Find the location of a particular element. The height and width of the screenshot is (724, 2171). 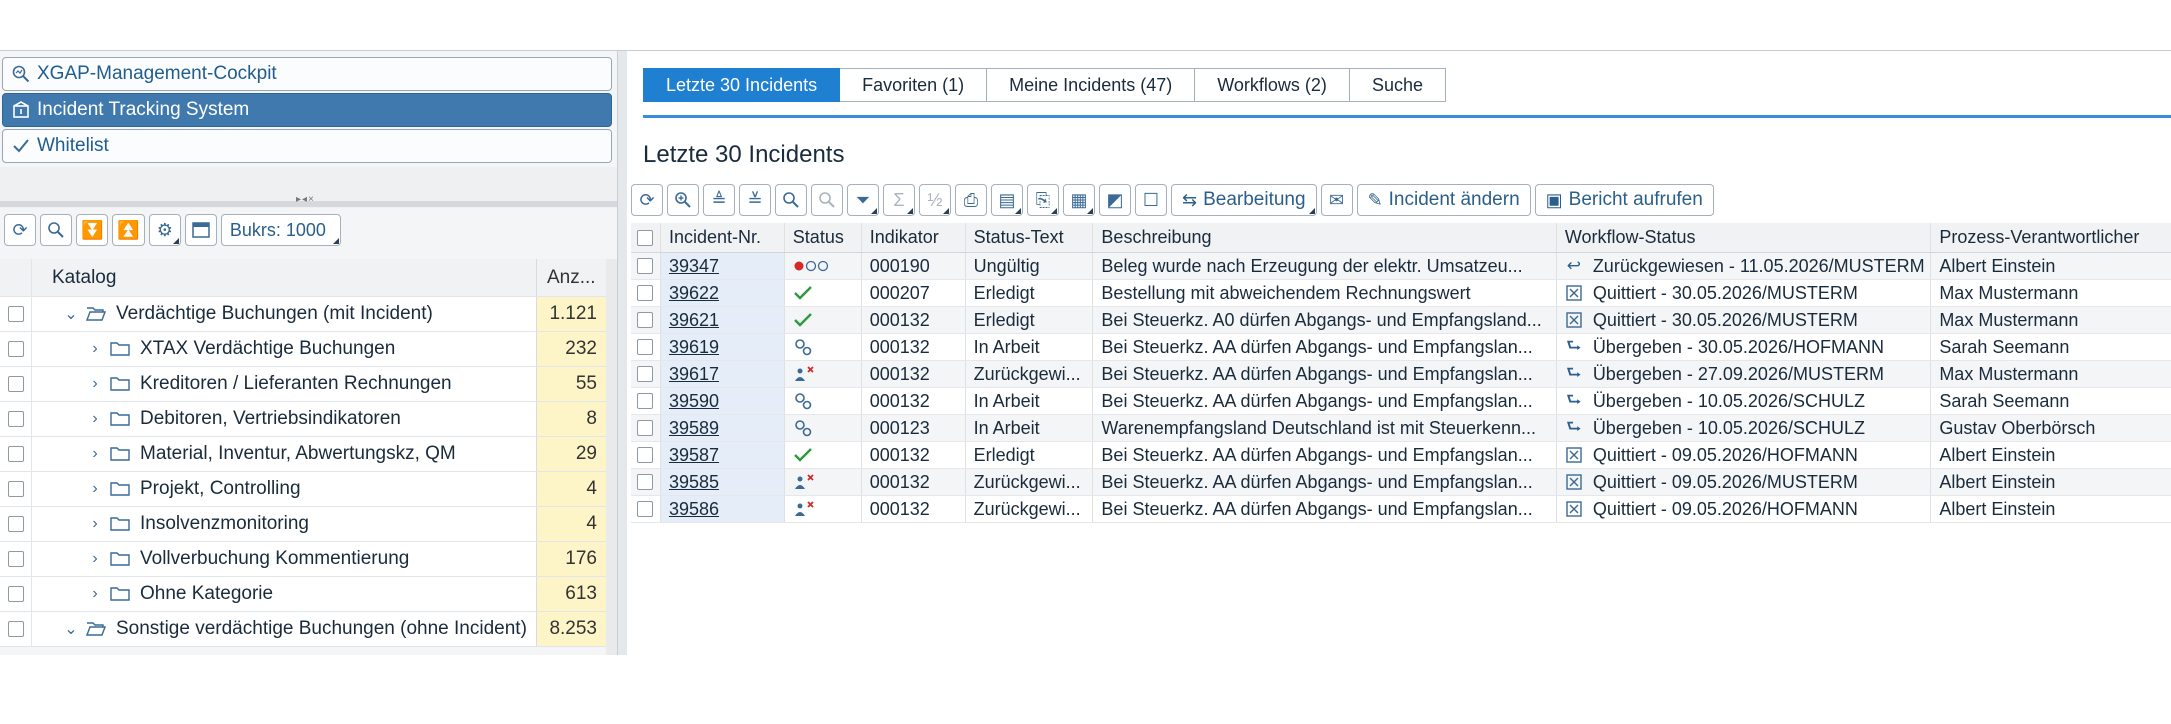

info-button: ☐ is located at coordinates (1151, 200).